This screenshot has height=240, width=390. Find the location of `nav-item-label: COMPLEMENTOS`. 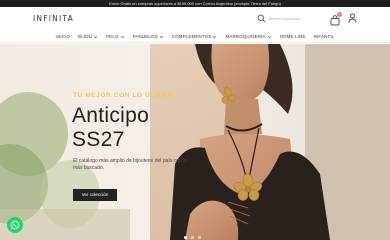

nav-item-label: COMPLEMENTOS is located at coordinates (191, 36).